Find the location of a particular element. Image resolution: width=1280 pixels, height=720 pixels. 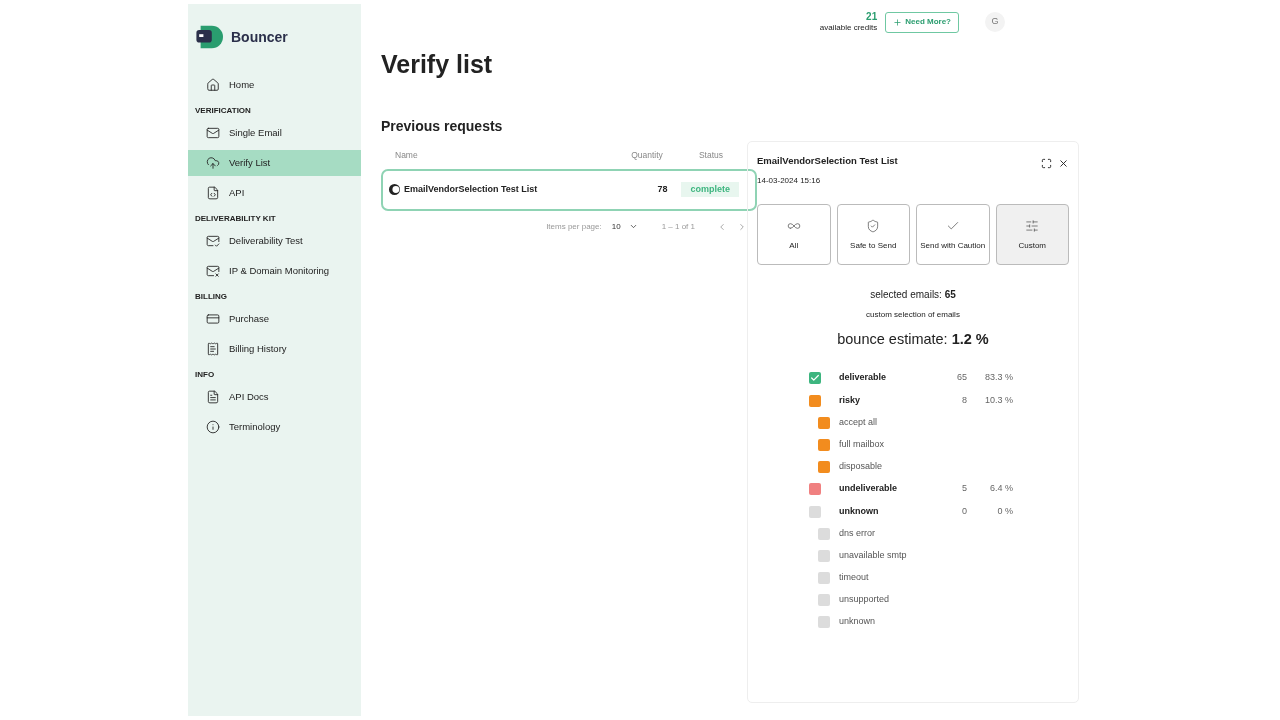

subcategory-label: dns error is located at coordinates (857, 533).